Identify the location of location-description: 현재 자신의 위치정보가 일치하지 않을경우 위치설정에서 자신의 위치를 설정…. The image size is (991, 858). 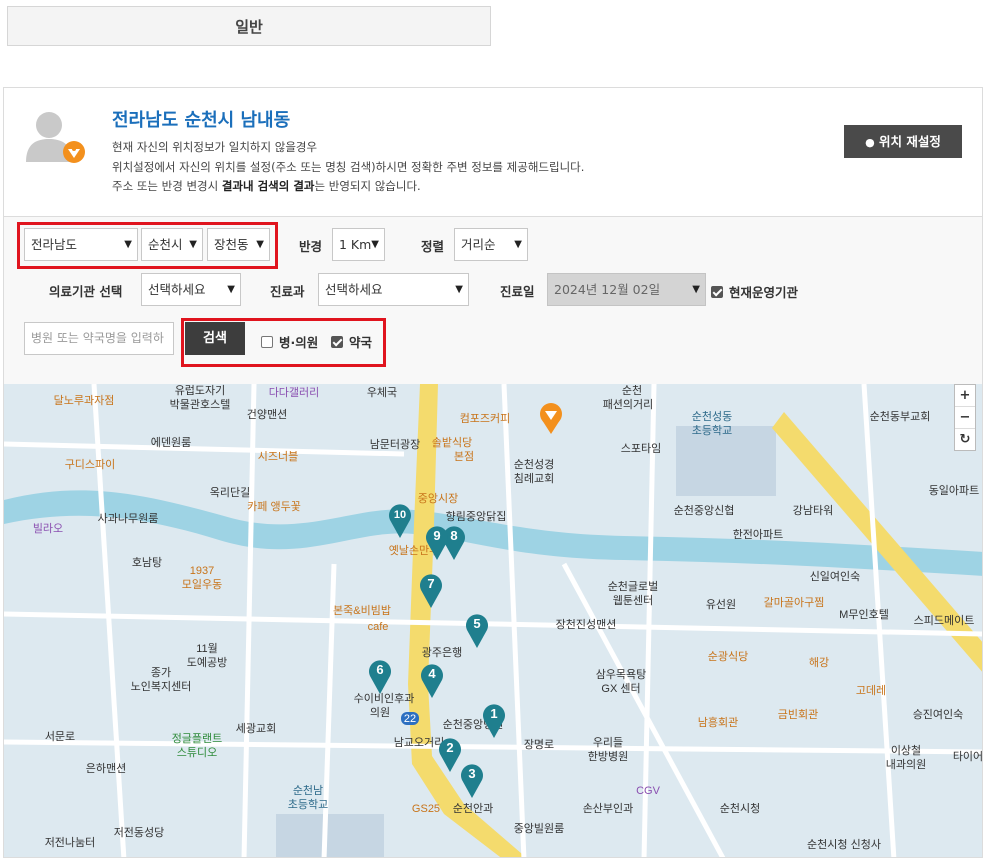
(348, 167).